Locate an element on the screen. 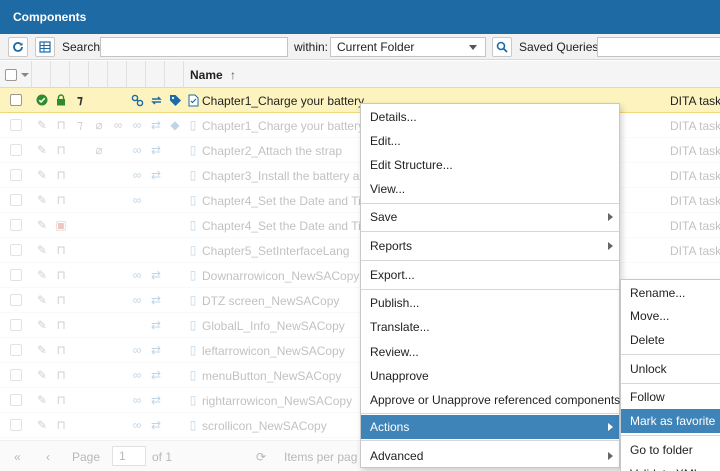 The height and width of the screenshot is (471, 720). grid-icon is located at coordinates (45, 47).